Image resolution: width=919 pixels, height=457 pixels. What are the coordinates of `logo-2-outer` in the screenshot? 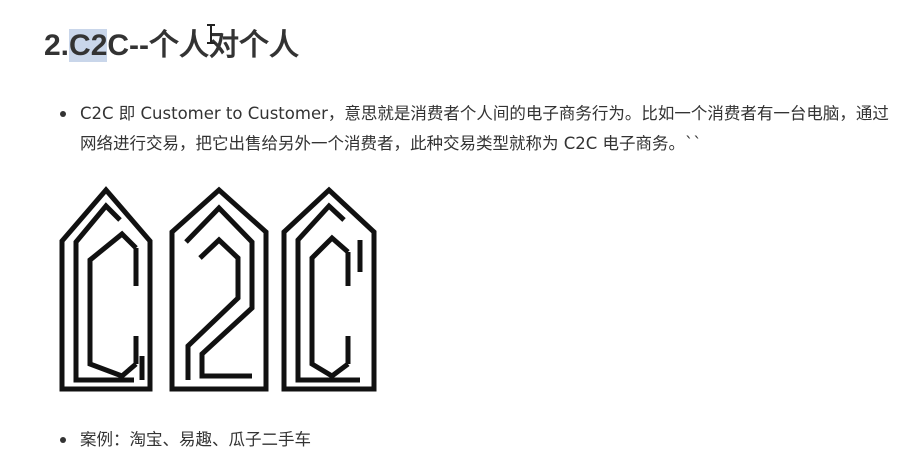 It's located at (219, 291).